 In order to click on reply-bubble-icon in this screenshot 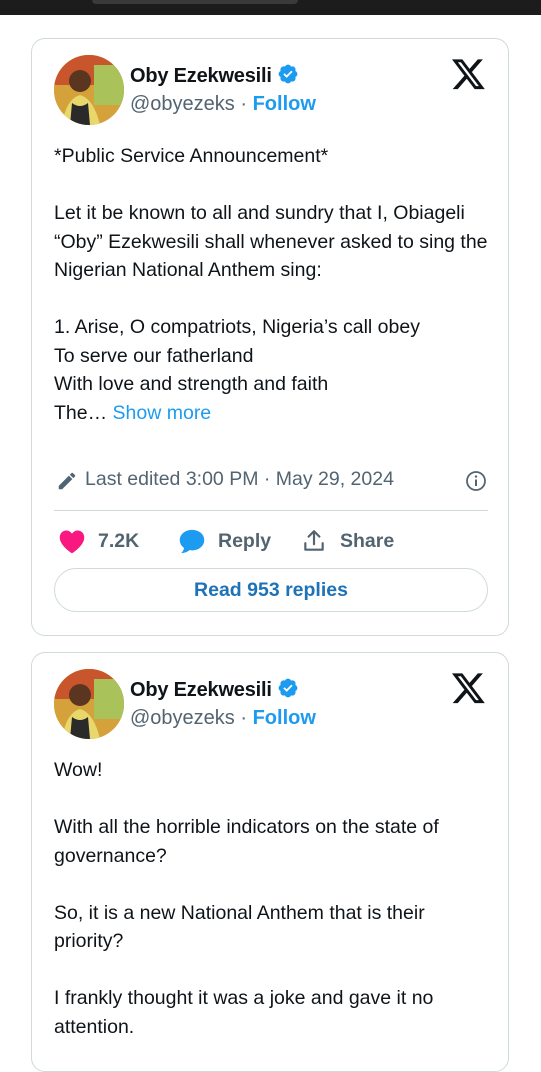, I will do `click(192, 541)`.